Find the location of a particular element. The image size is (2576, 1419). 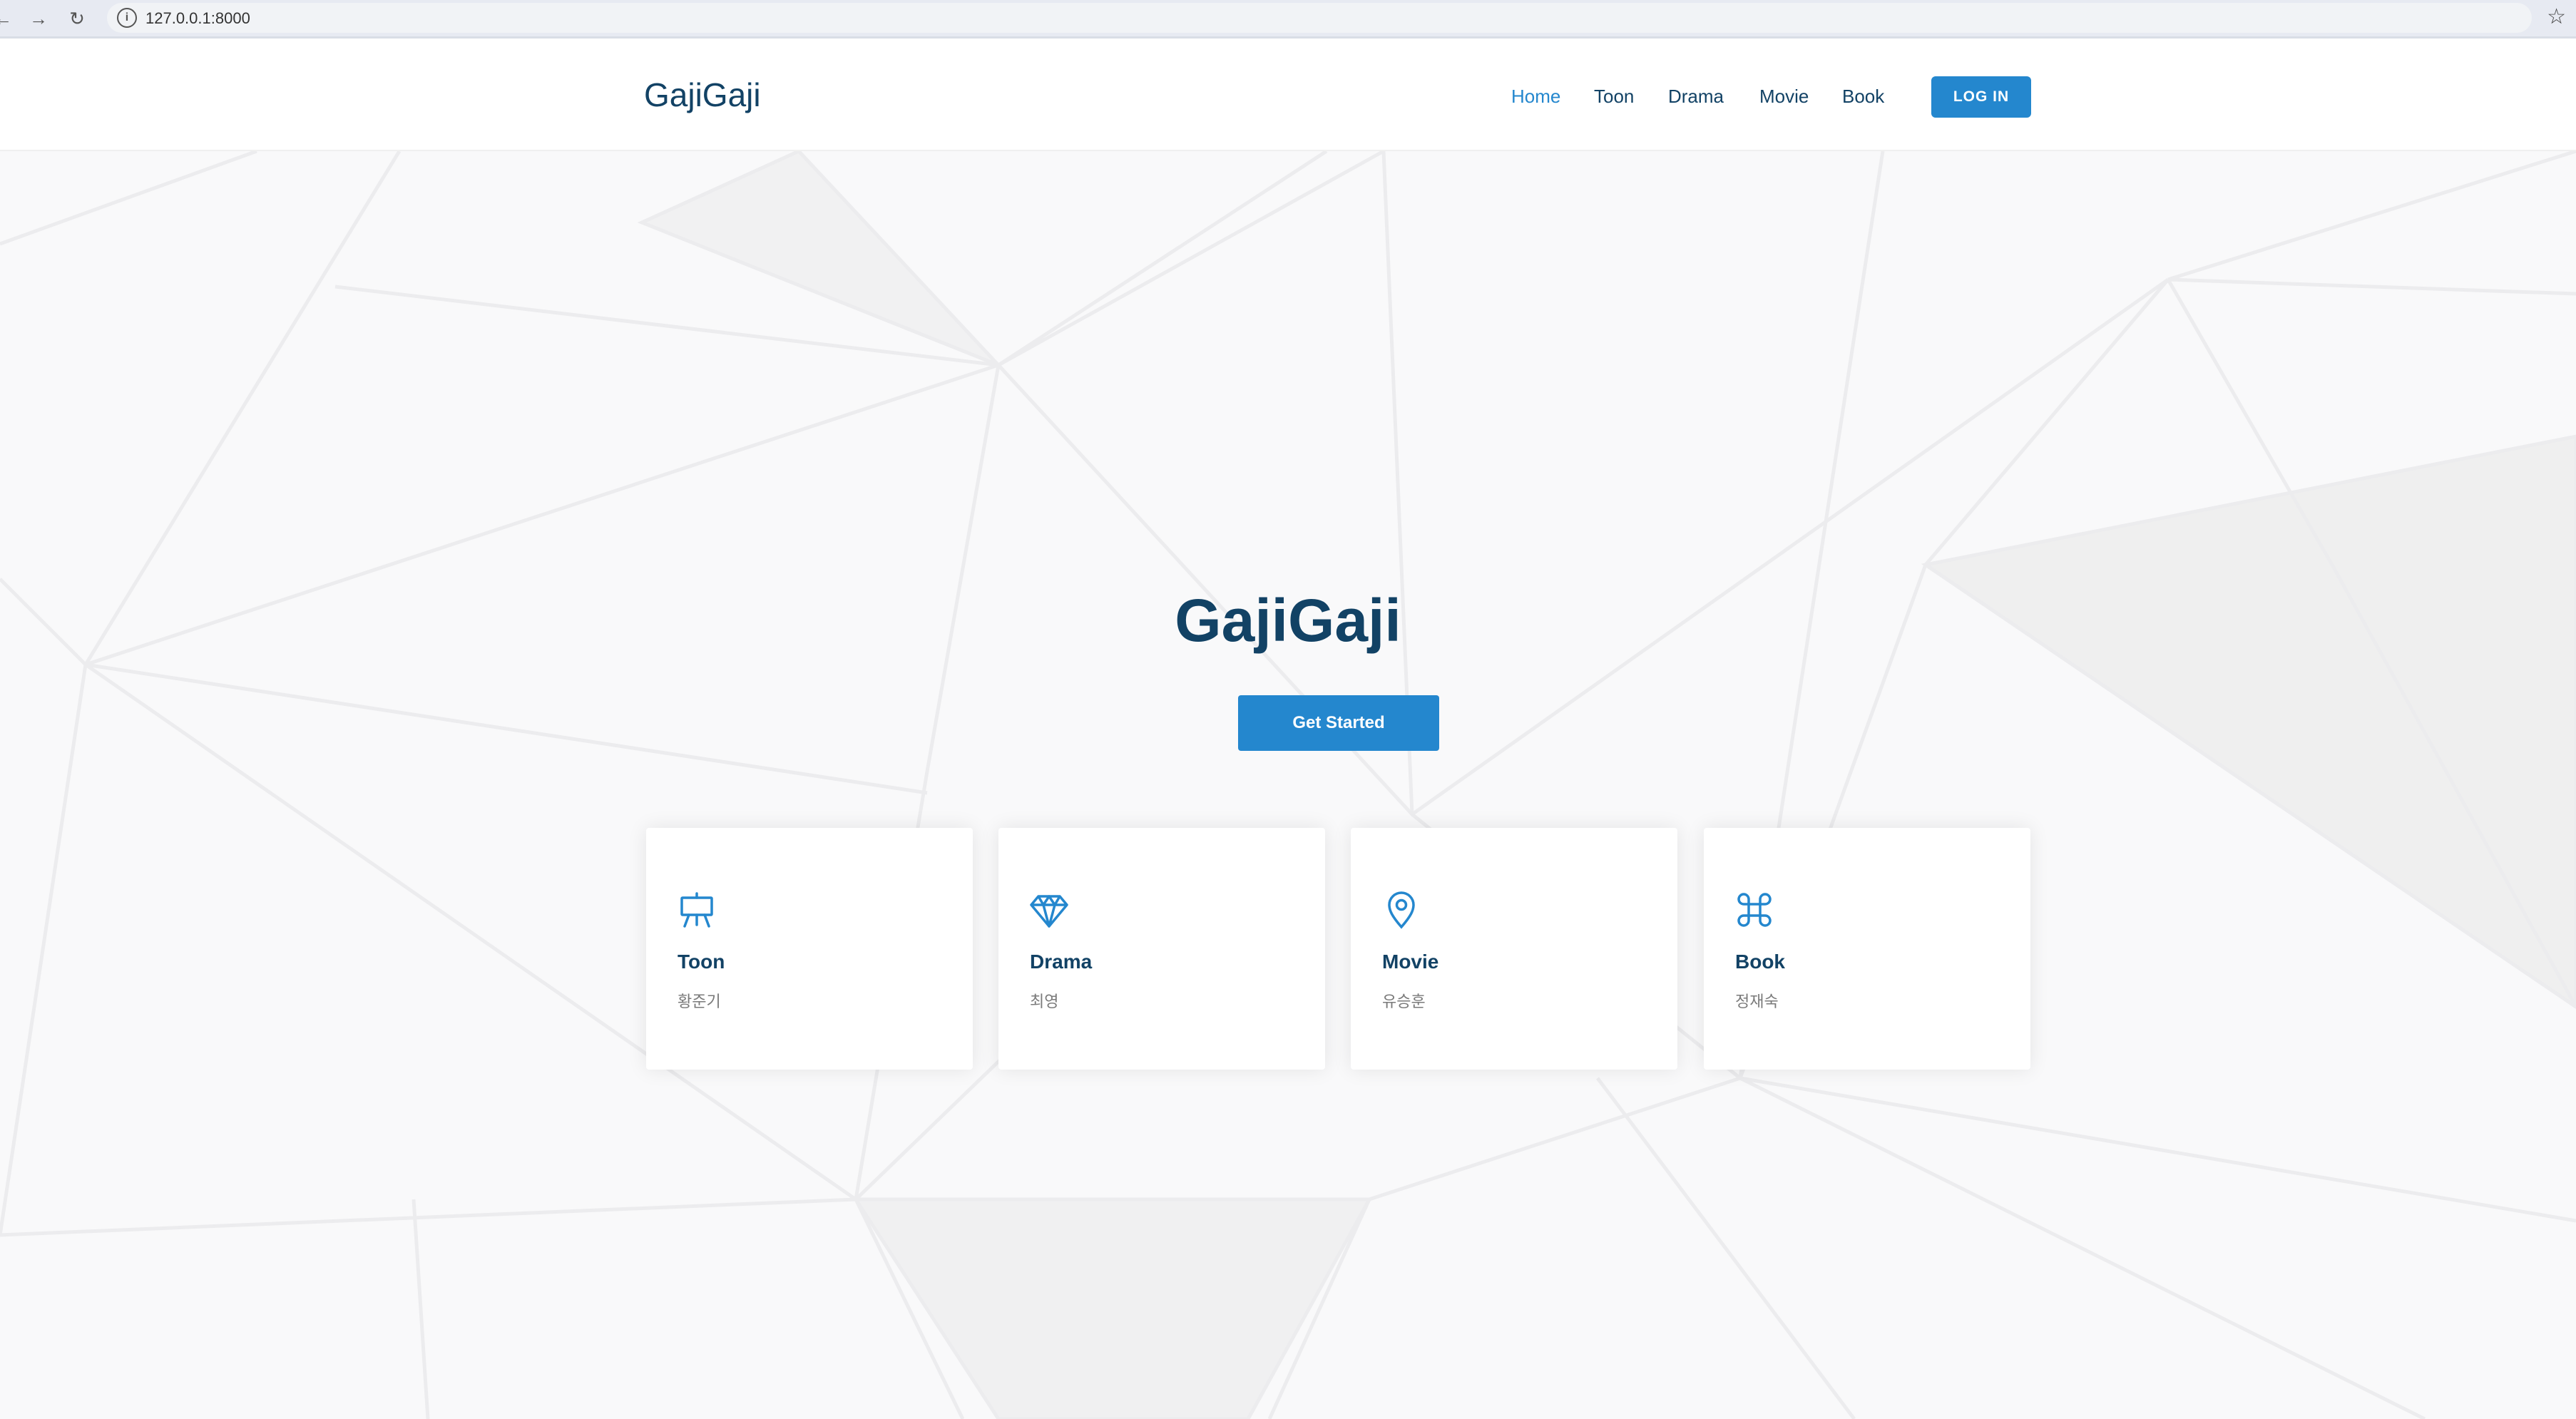

card-title: Toon is located at coordinates (701, 962).